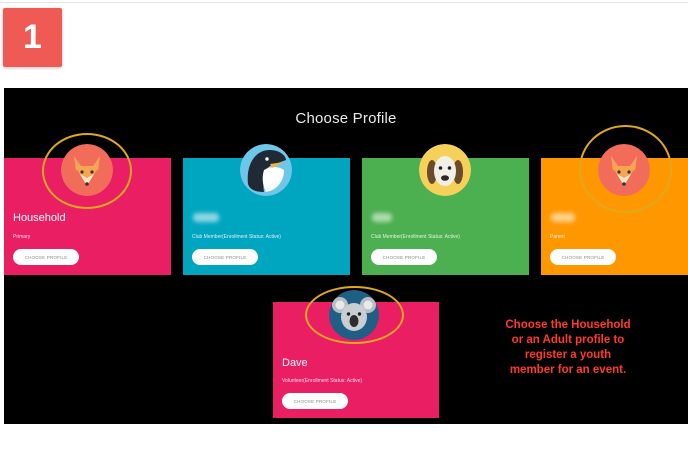  I want to click on step-number-badge: 1, so click(32, 37).